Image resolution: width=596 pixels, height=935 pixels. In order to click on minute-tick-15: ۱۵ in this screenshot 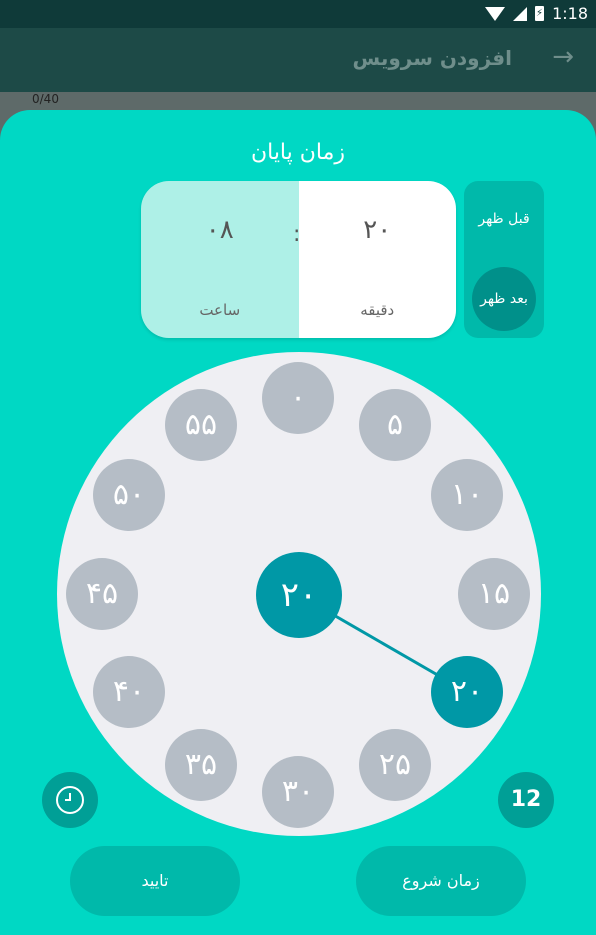, I will do `click(494, 594)`.